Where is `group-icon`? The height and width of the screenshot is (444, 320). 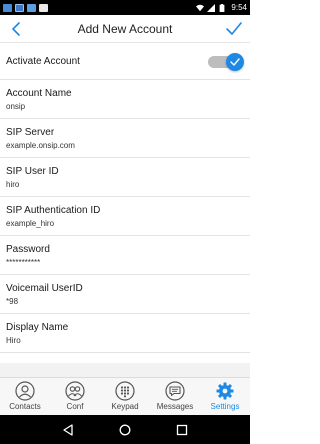 group-icon is located at coordinates (75, 391).